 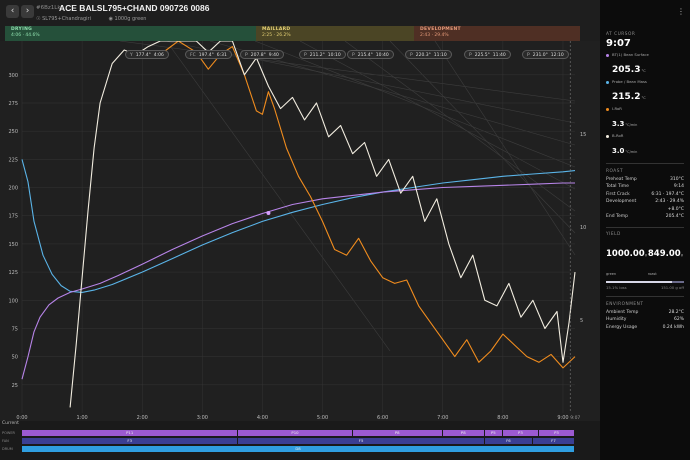 I want to click on y-tick-label: 275, so click(x=13, y=104).